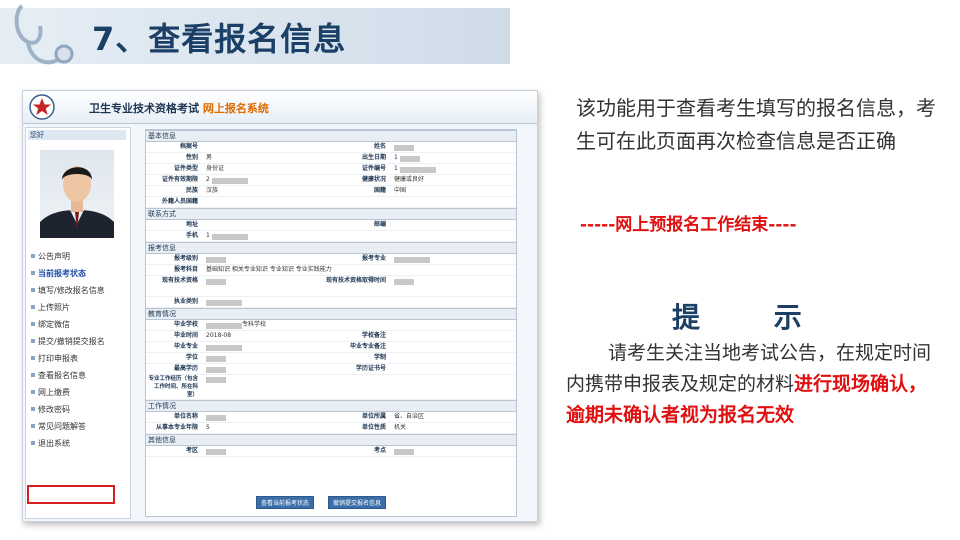  Describe the element at coordinates (191, 157) in the screenshot. I see `field-label: 性别` at that location.